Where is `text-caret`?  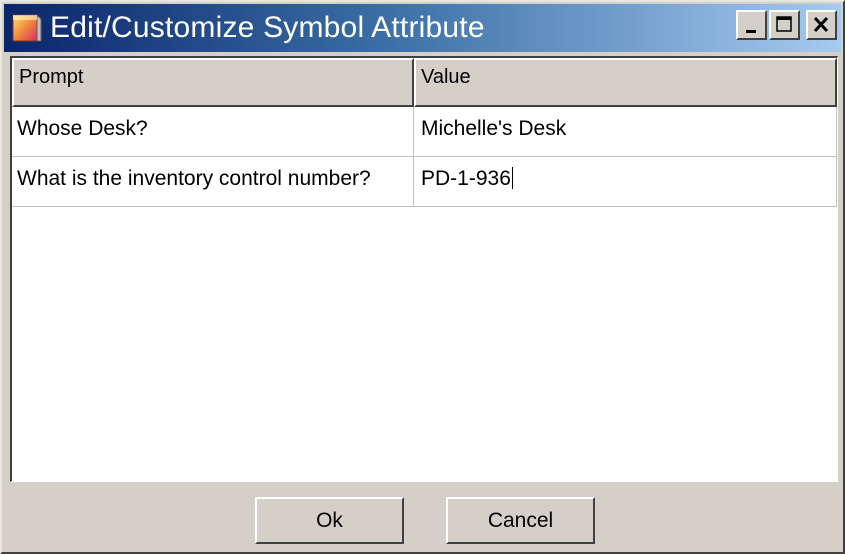 text-caret is located at coordinates (512, 178).